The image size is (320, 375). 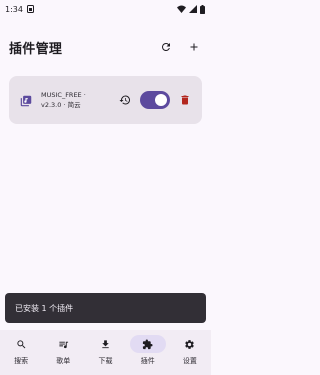 I want to click on add-icon, so click(x=194, y=47).